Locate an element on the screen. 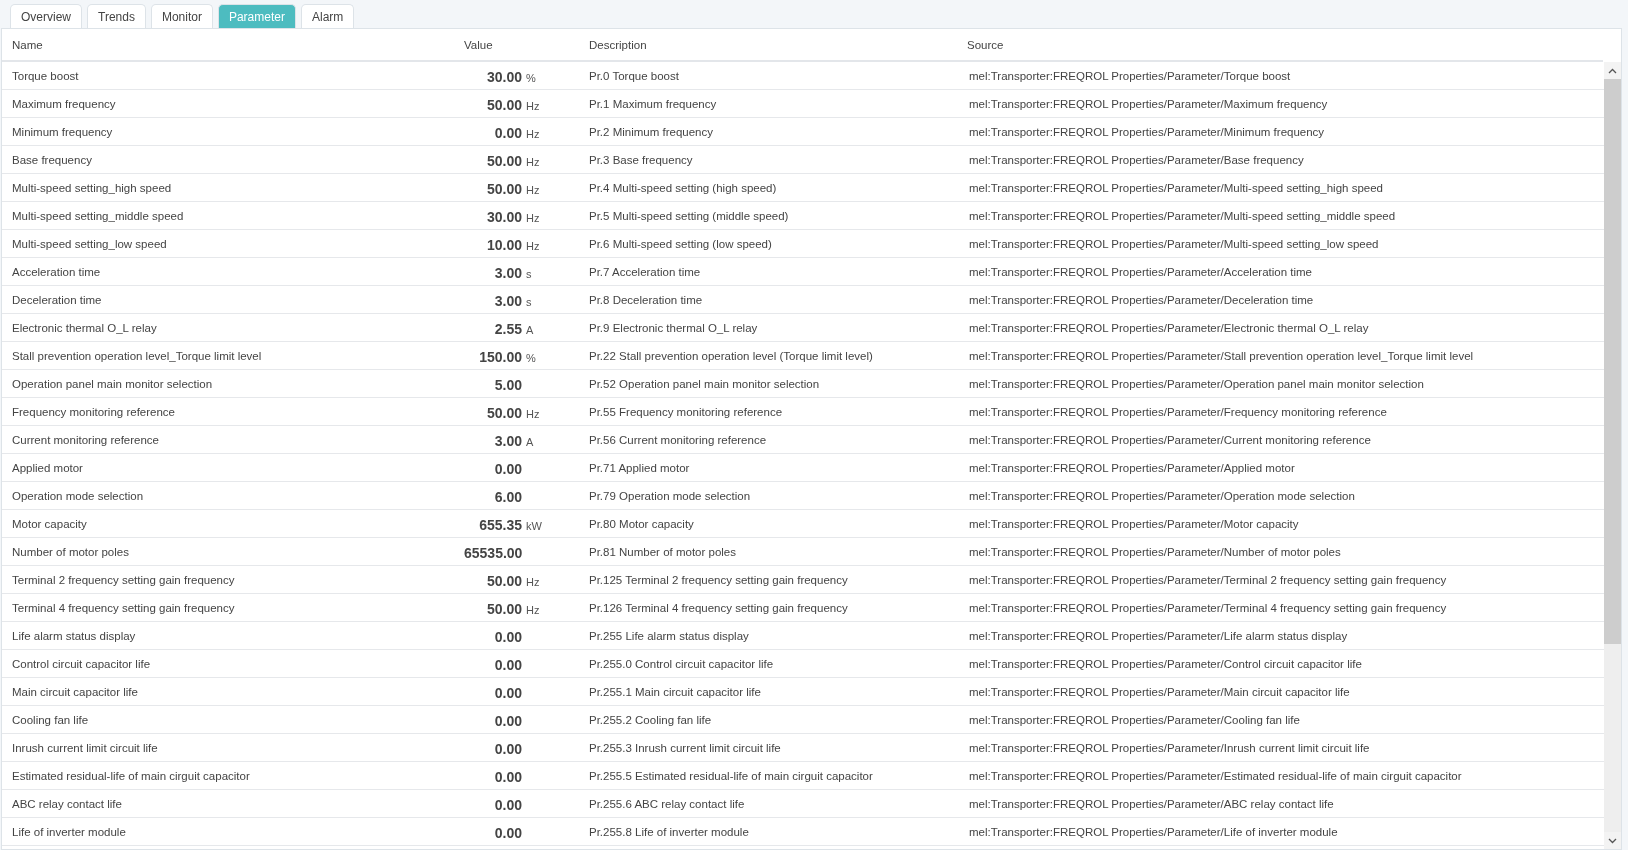 This screenshot has height=850, width=1628. table-cell-text: mel:Transporter:FREQROL Properties/Parameter/Cooling fan life is located at coordinates (1134, 719).